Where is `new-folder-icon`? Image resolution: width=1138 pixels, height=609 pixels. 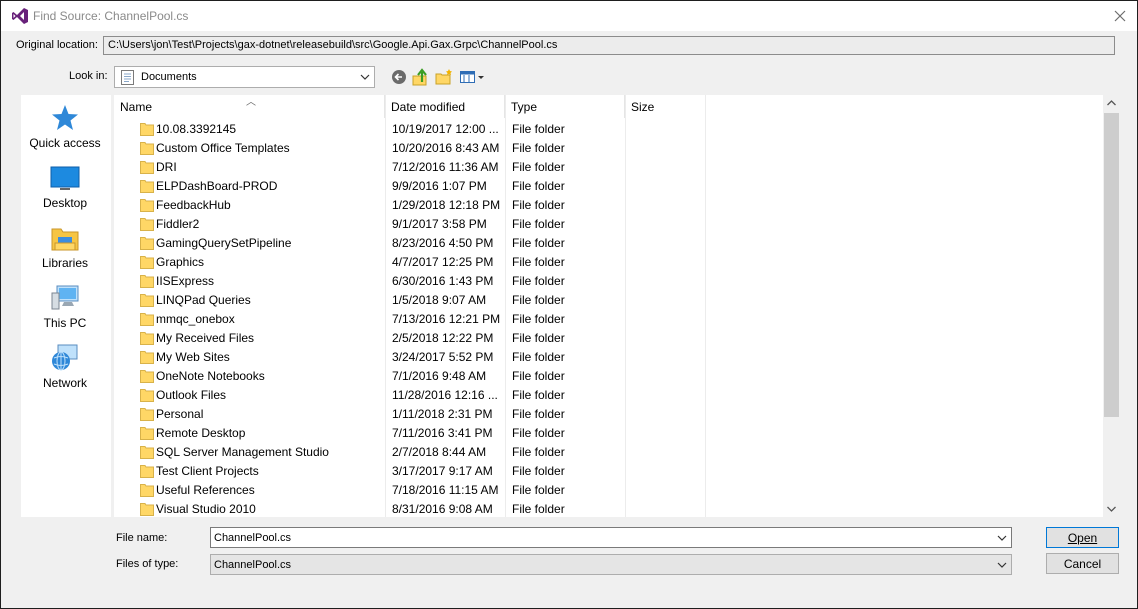
new-folder-icon is located at coordinates (444, 77).